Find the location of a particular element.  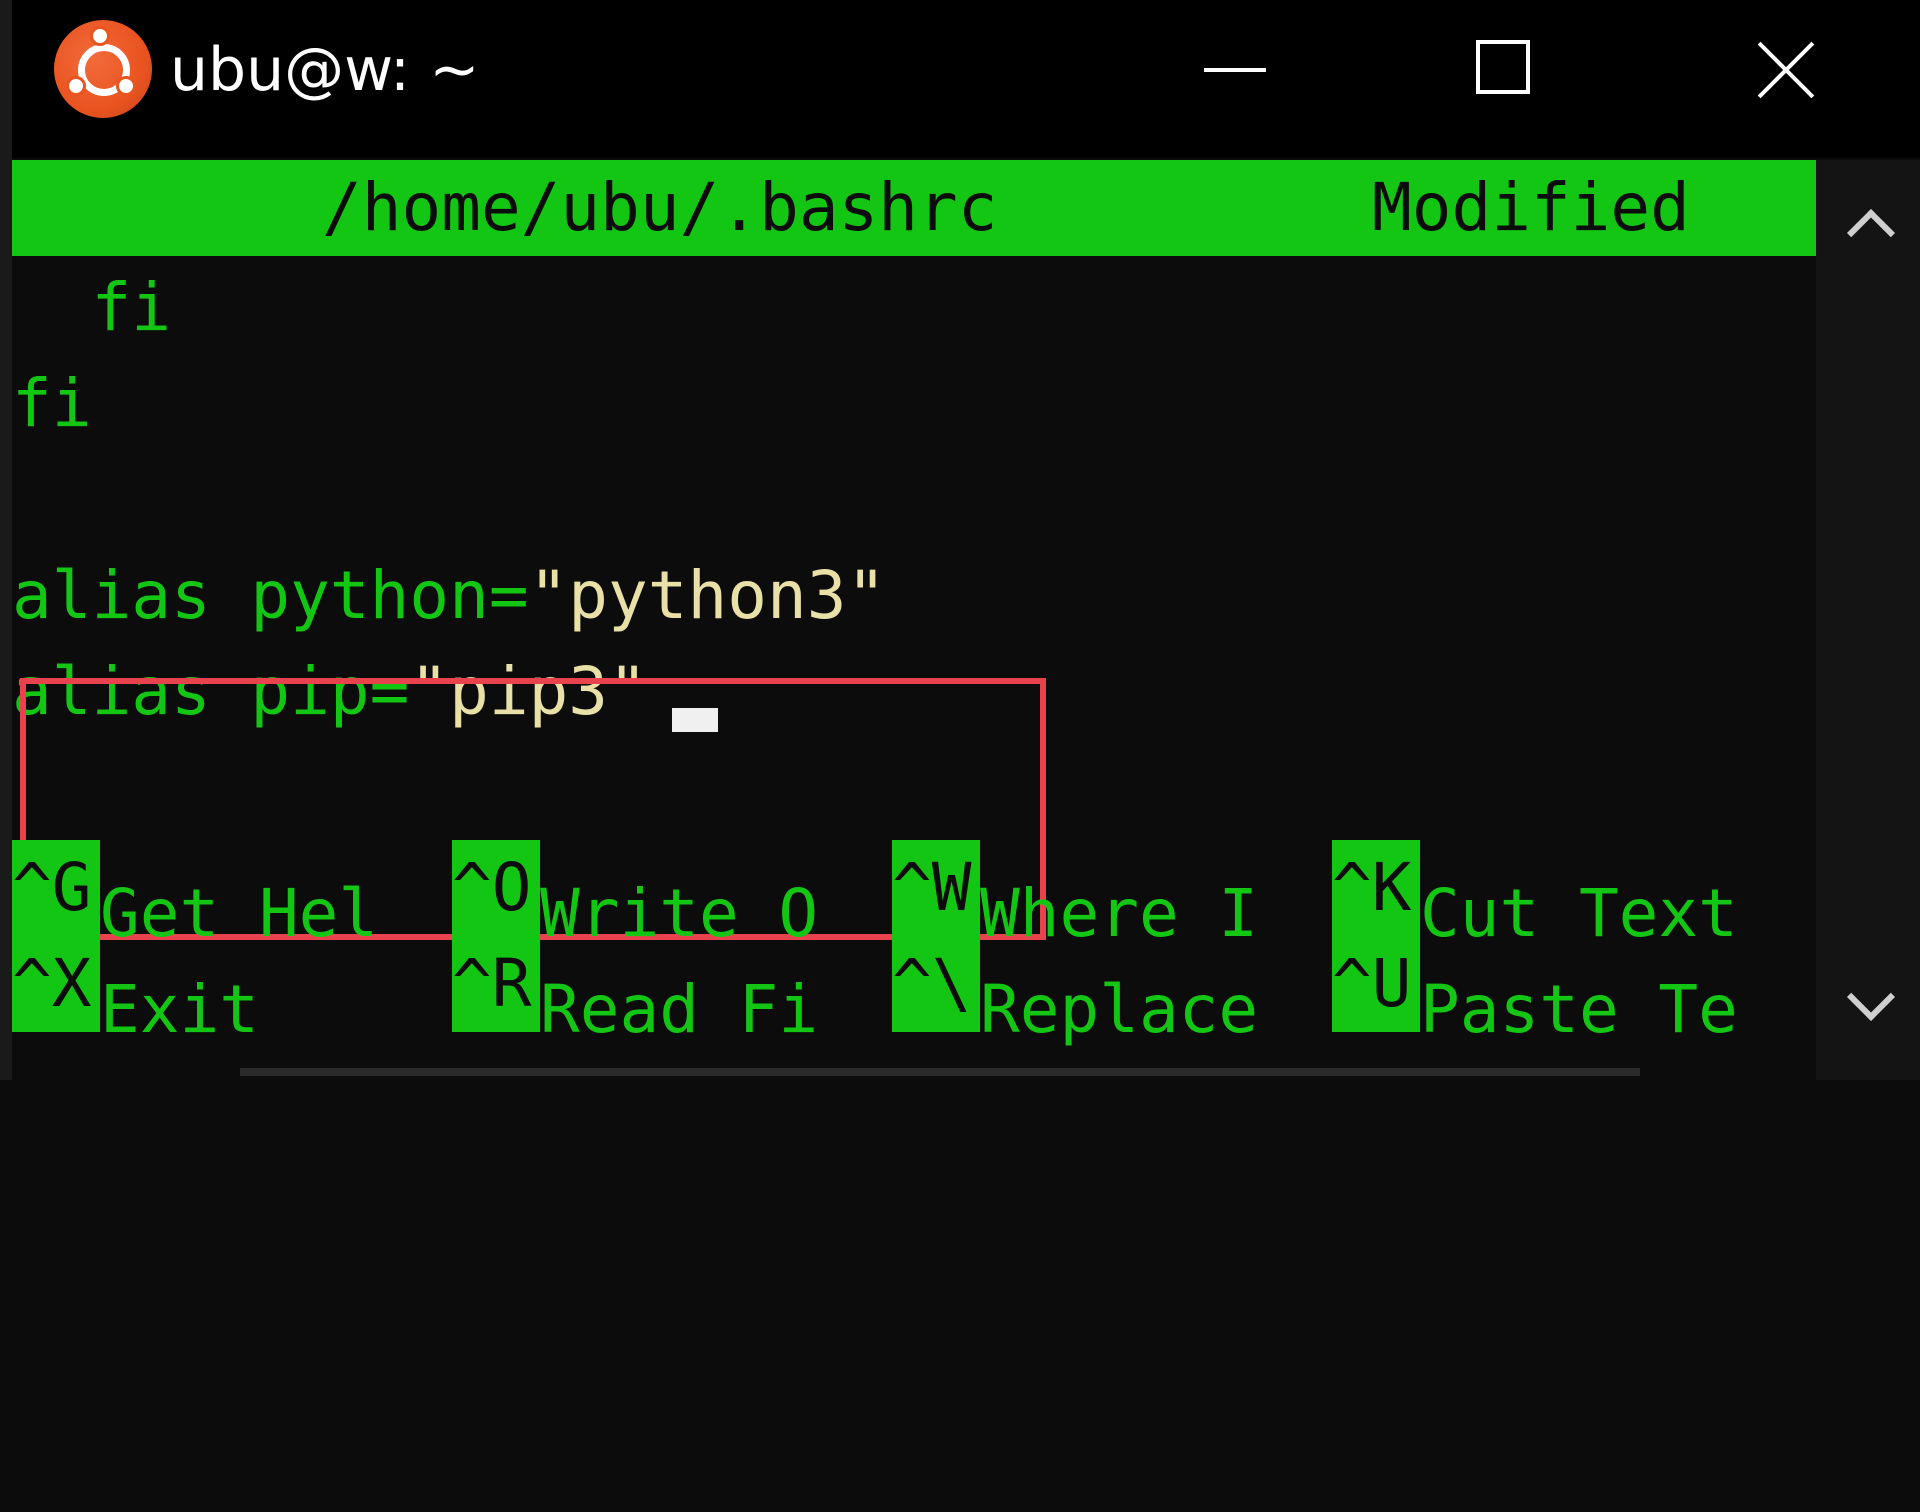

header-modified-status: Modified is located at coordinates (1531, 207).